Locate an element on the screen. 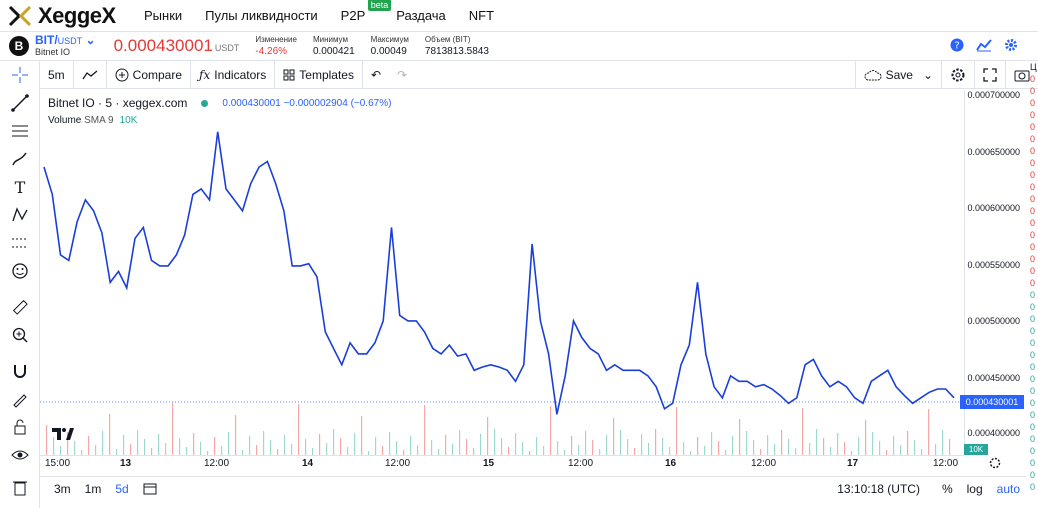  volume-bars is located at coordinates (498, 429).